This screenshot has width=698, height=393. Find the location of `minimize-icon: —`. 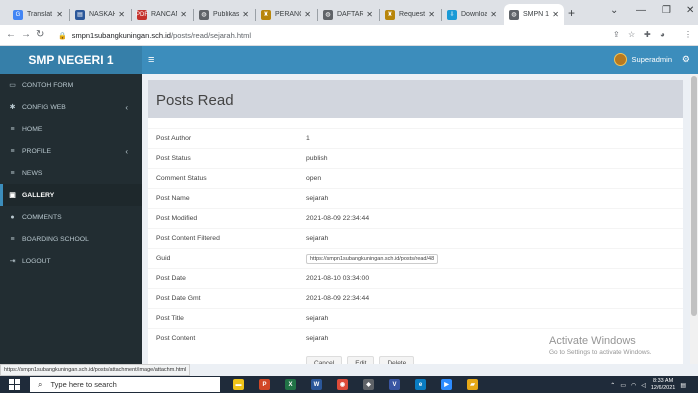

minimize-icon: — is located at coordinates (641, 10).